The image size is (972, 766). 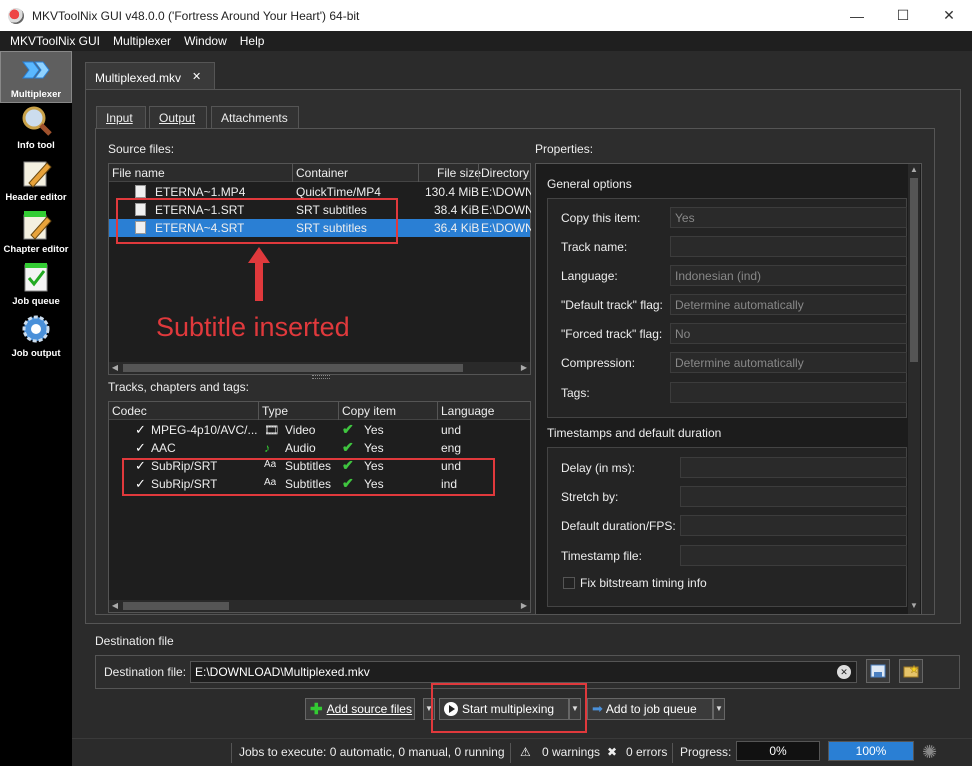 I want to click on track-name-input, so click(x=788, y=246).